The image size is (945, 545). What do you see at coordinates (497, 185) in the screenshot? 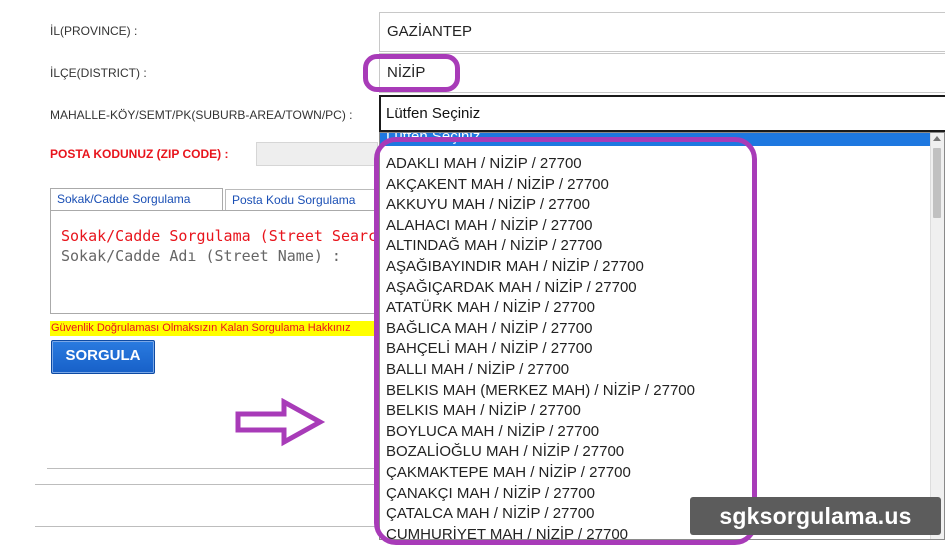
I see `dropdown-option: AKÇAKENT MAH / NİZİP / 27700` at bounding box center [497, 185].